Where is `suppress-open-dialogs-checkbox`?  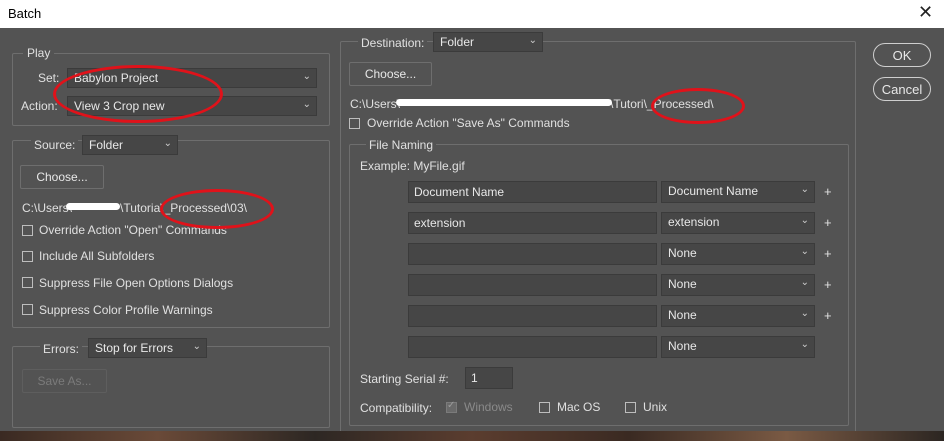
suppress-open-dialogs-checkbox is located at coordinates (27, 282).